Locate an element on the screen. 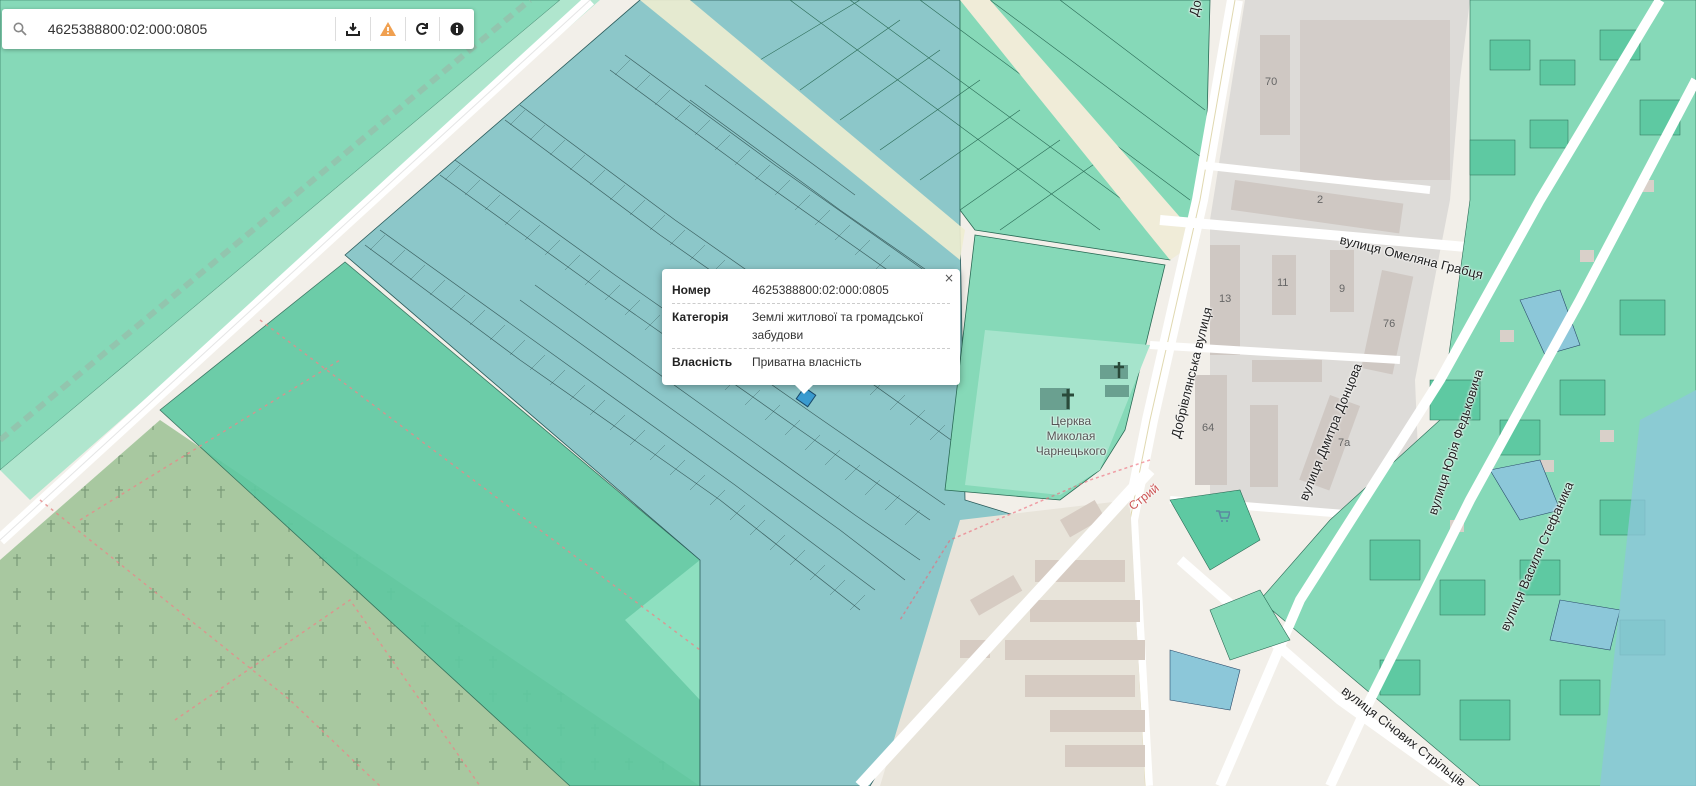 The image size is (1696, 786). building-number: 7а is located at coordinates (1344, 443).